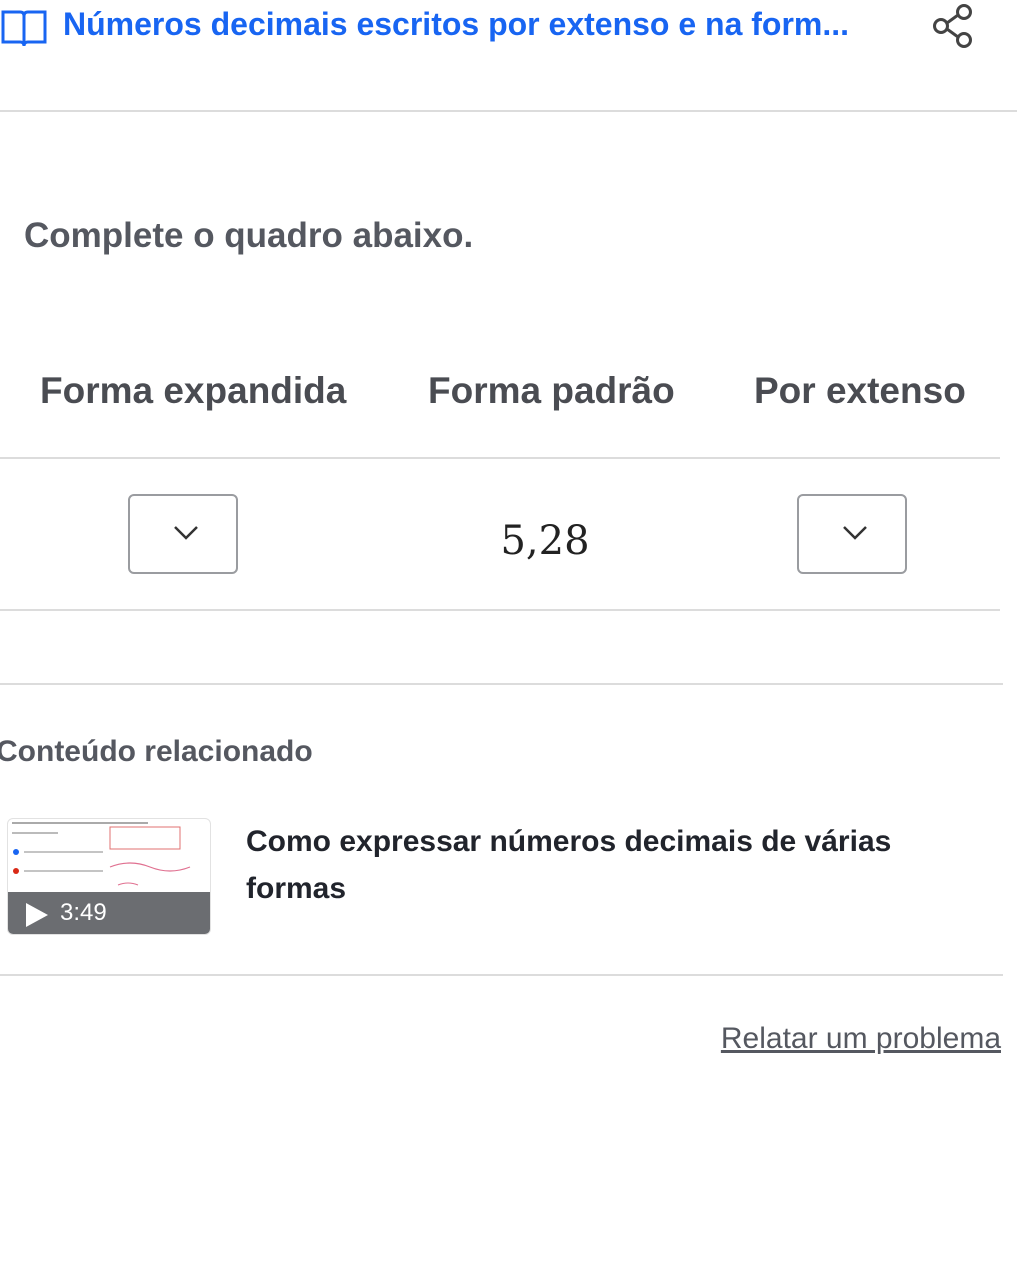 Image resolution: width=1017 pixels, height=1274 pixels. Describe the element at coordinates (500, 610) in the screenshot. I see `table-bottom-divider` at that location.